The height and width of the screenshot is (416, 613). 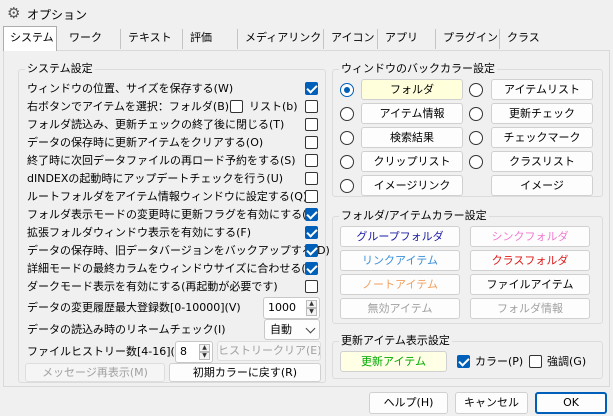 I want to click on option-reload-reservation: 終了時に次回データファイルの再ロード予約をする(S), so click(x=161, y=160).